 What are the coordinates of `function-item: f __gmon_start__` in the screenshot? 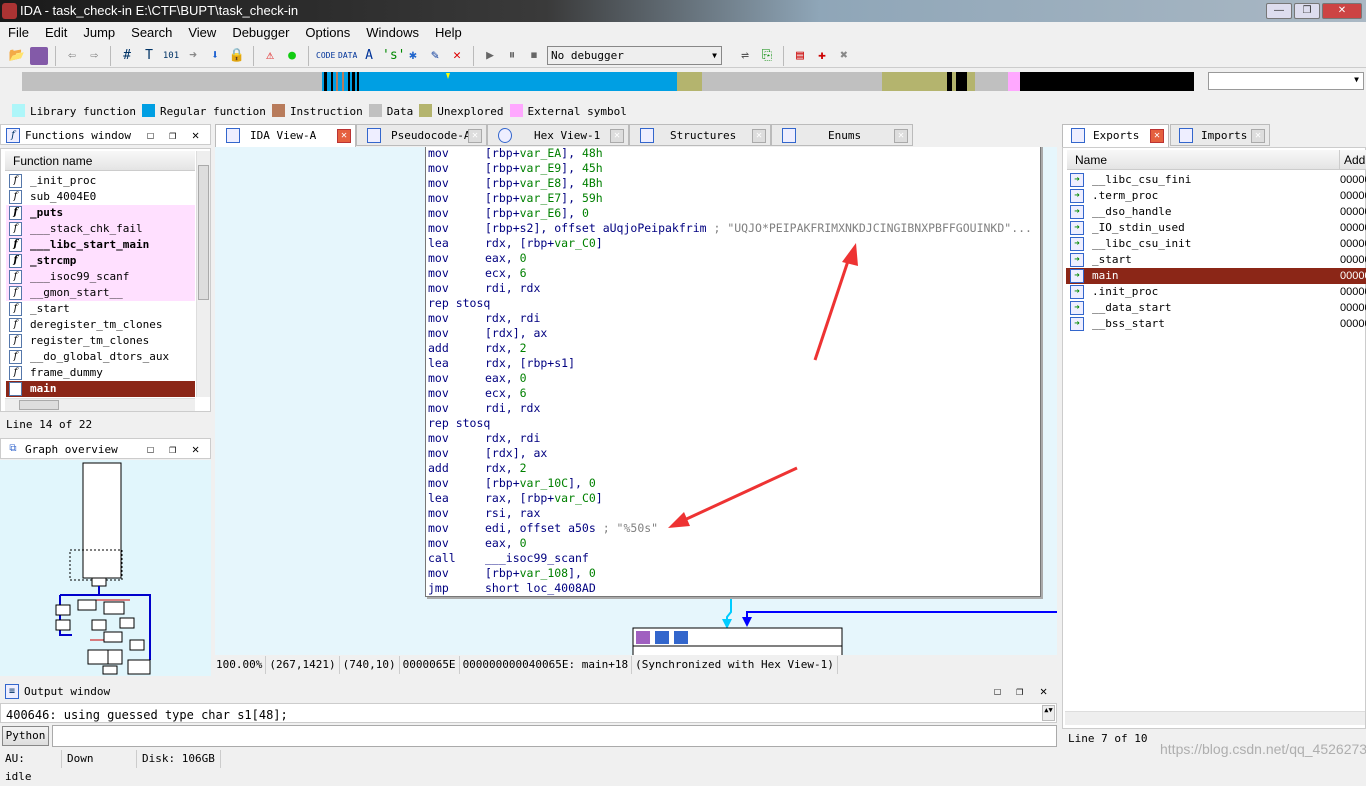 It's located at (100, 293).